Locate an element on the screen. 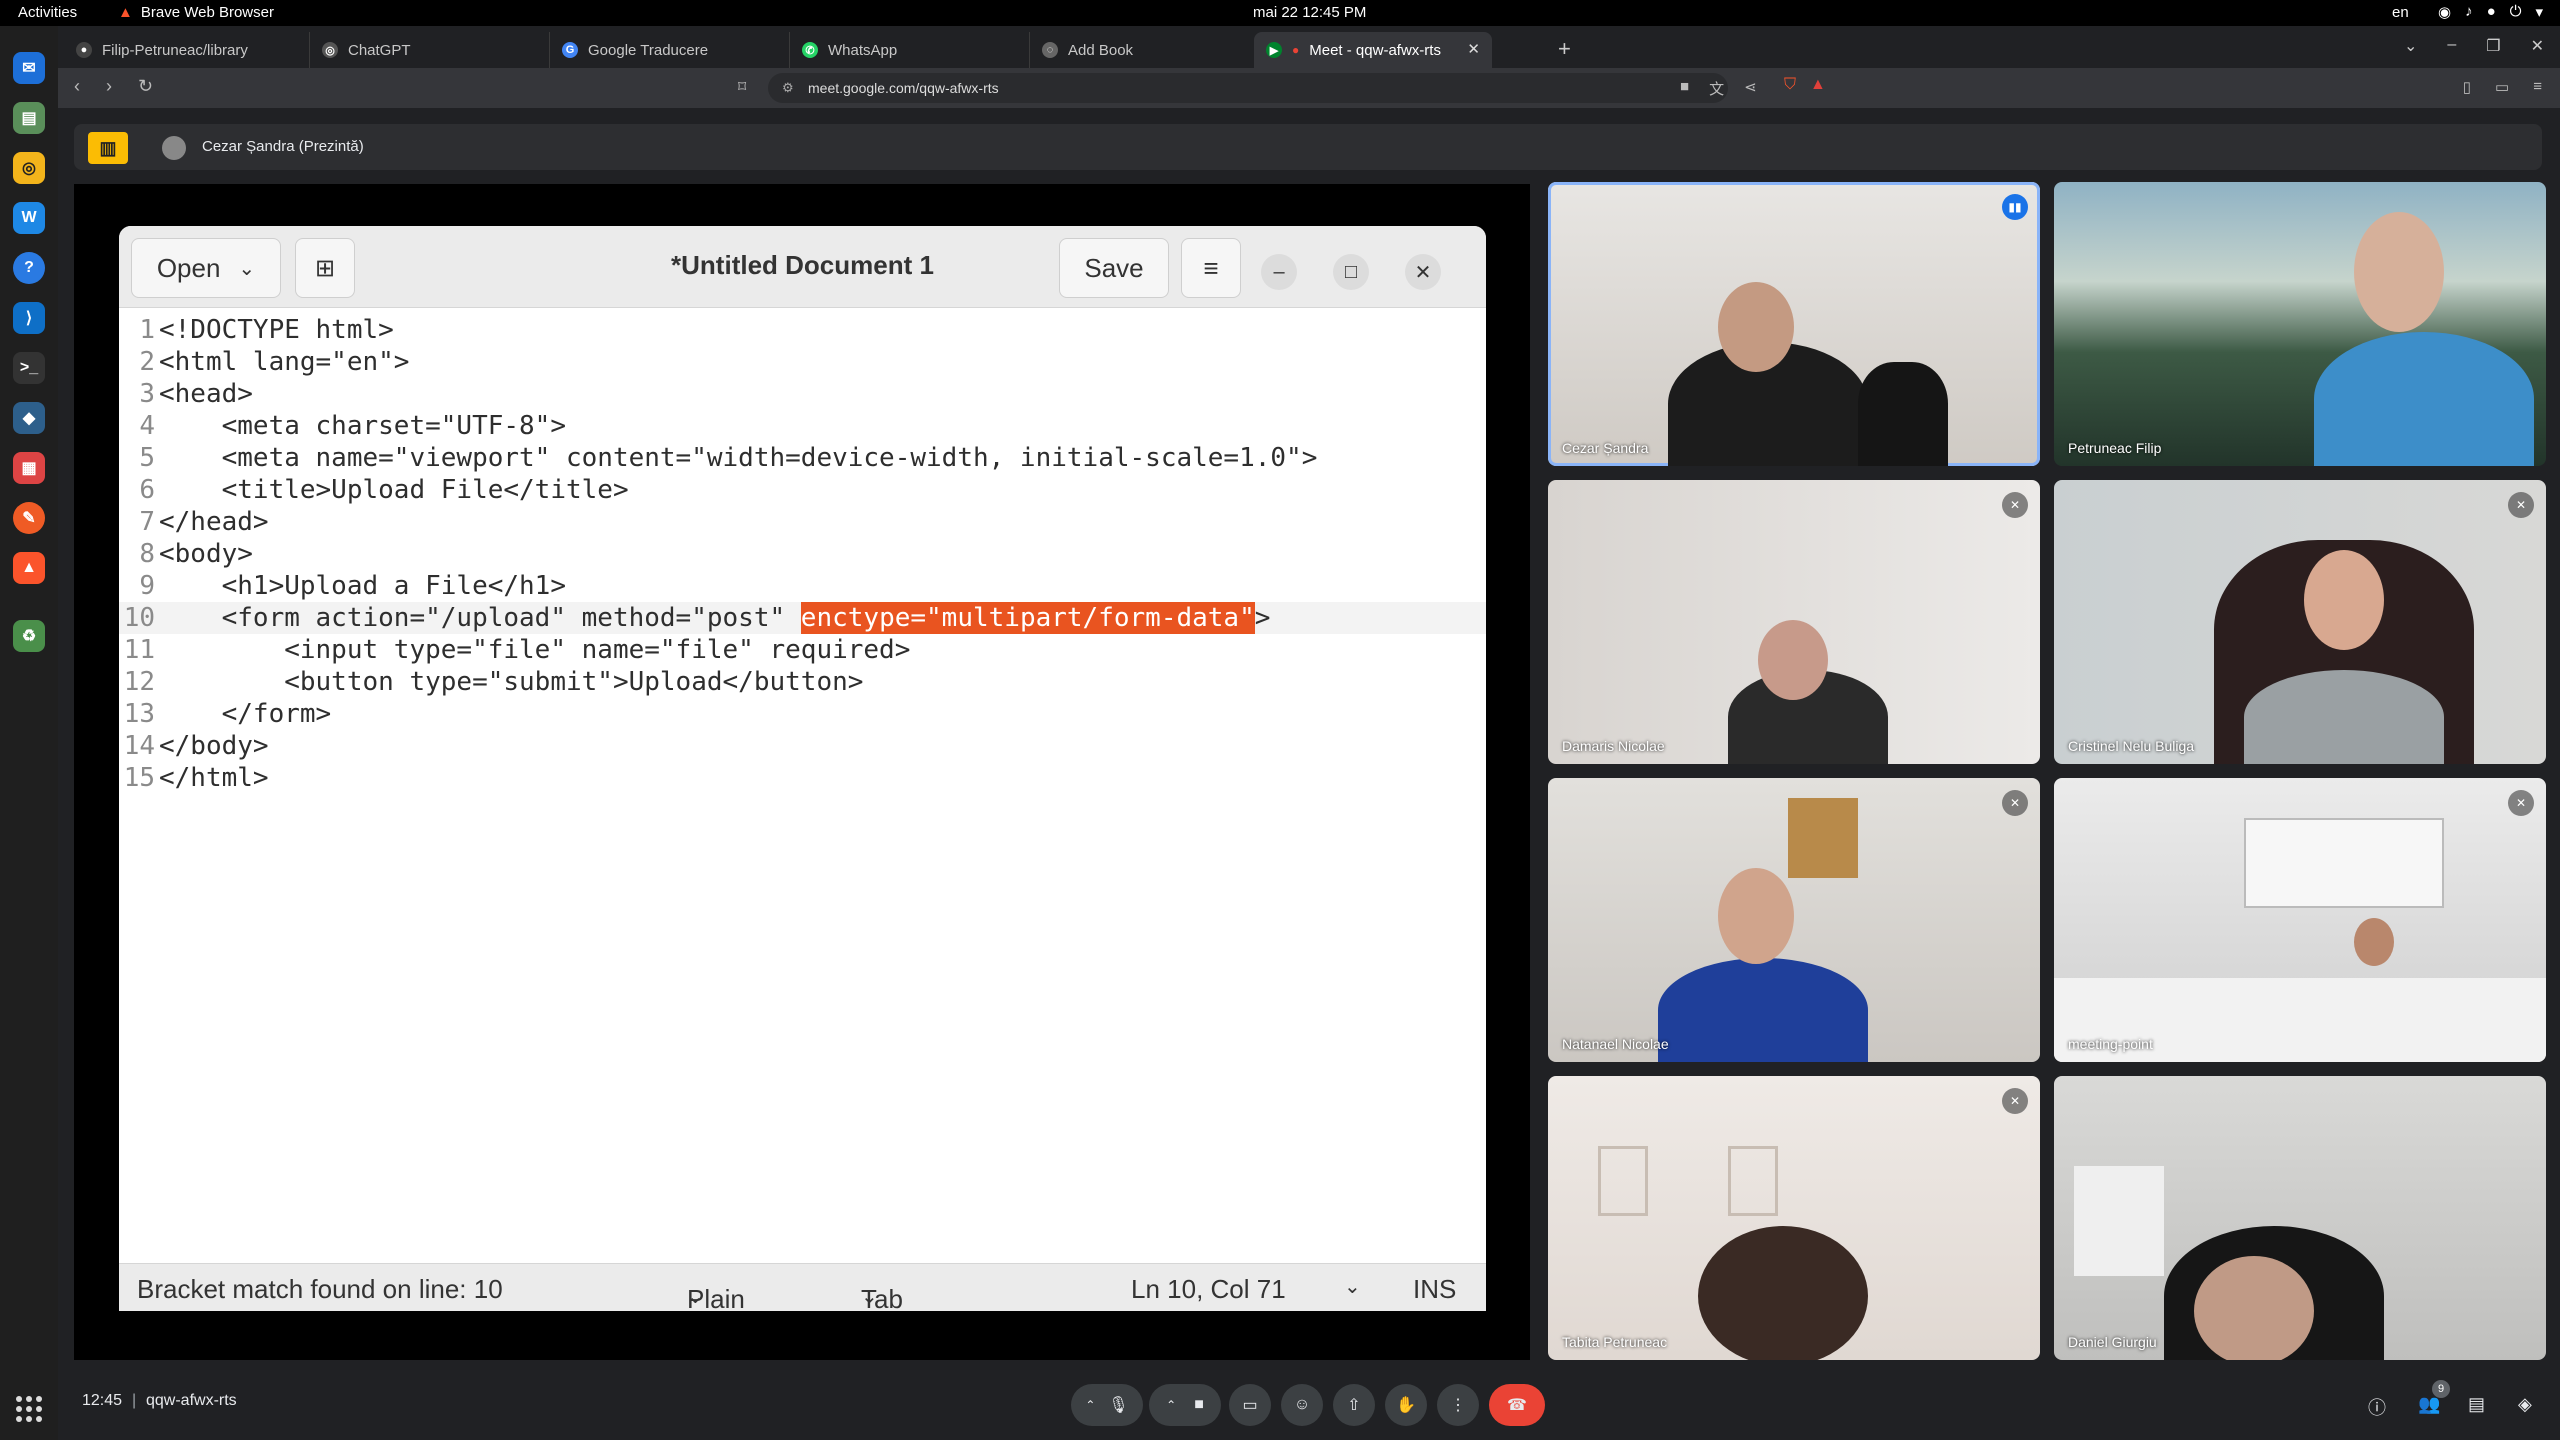 Image resolution: width=2560 pixels, height=1440 pixels. show-apps-icon is located at coordinates (29, 1409).